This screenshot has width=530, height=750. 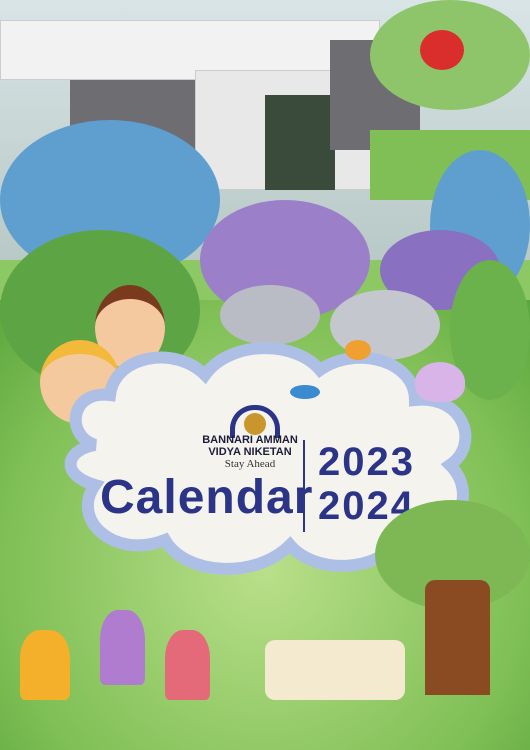 What do you see at coordinates (250, 440) in the screenshot?
I see `logo-line1: BANNARI AMMAN` at bounding box center [250, 440].